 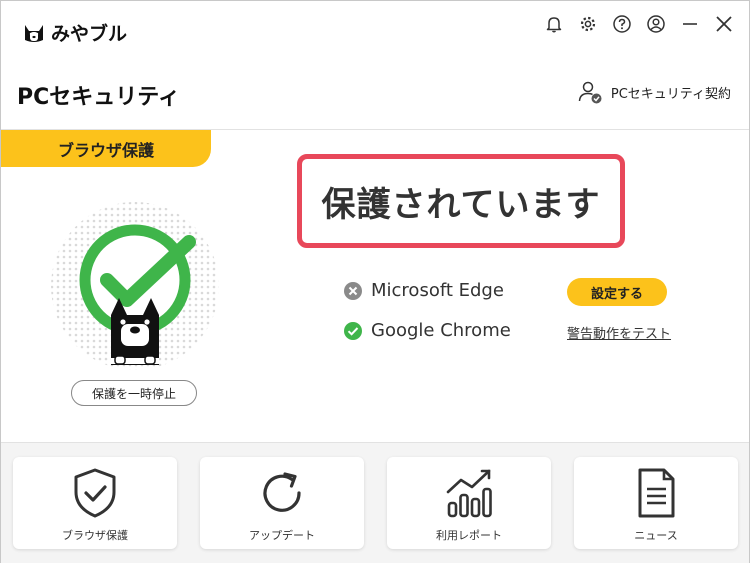 What do you see at coordinates (656, 535) in the screenshot?
I see `tile-label: ニュース` at bounding box center [656, 535].